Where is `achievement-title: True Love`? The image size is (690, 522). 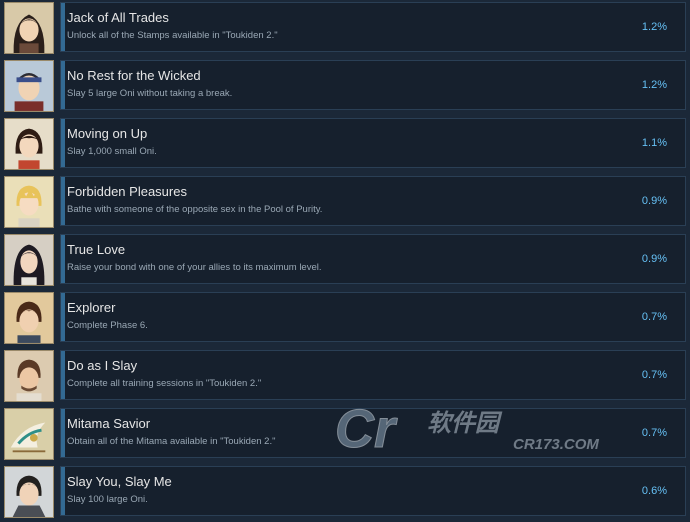
achievement-title: True Love is located at coordinates (96, 249).